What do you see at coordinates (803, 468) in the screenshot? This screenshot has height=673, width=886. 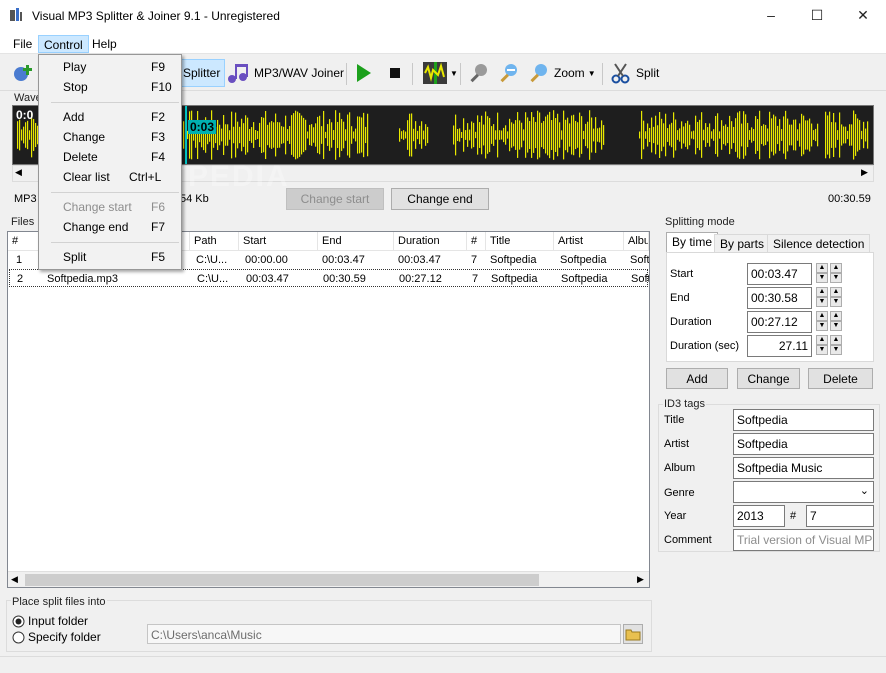 I see `album-input: Softpedia Music` at bounding box center [803, 468].